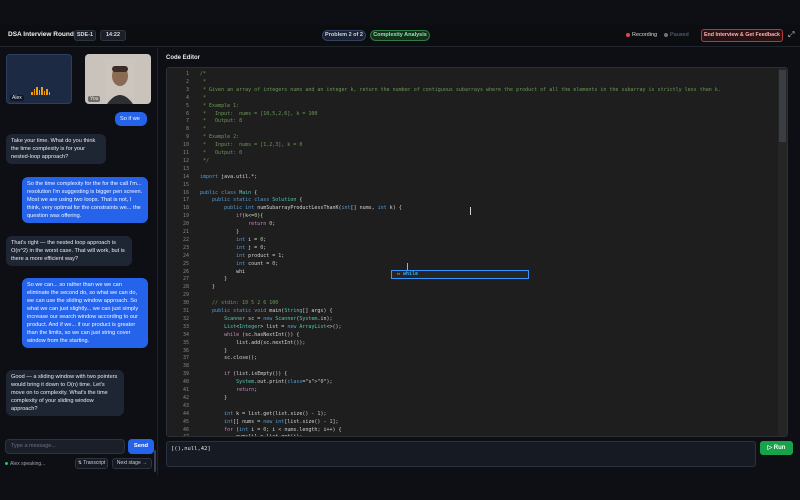 This screenshot has width=800, height=500. Describe the element at coordinates (266, 311) in the screenshot. I see `code-line: public static void main(String[] args) {` at that location.